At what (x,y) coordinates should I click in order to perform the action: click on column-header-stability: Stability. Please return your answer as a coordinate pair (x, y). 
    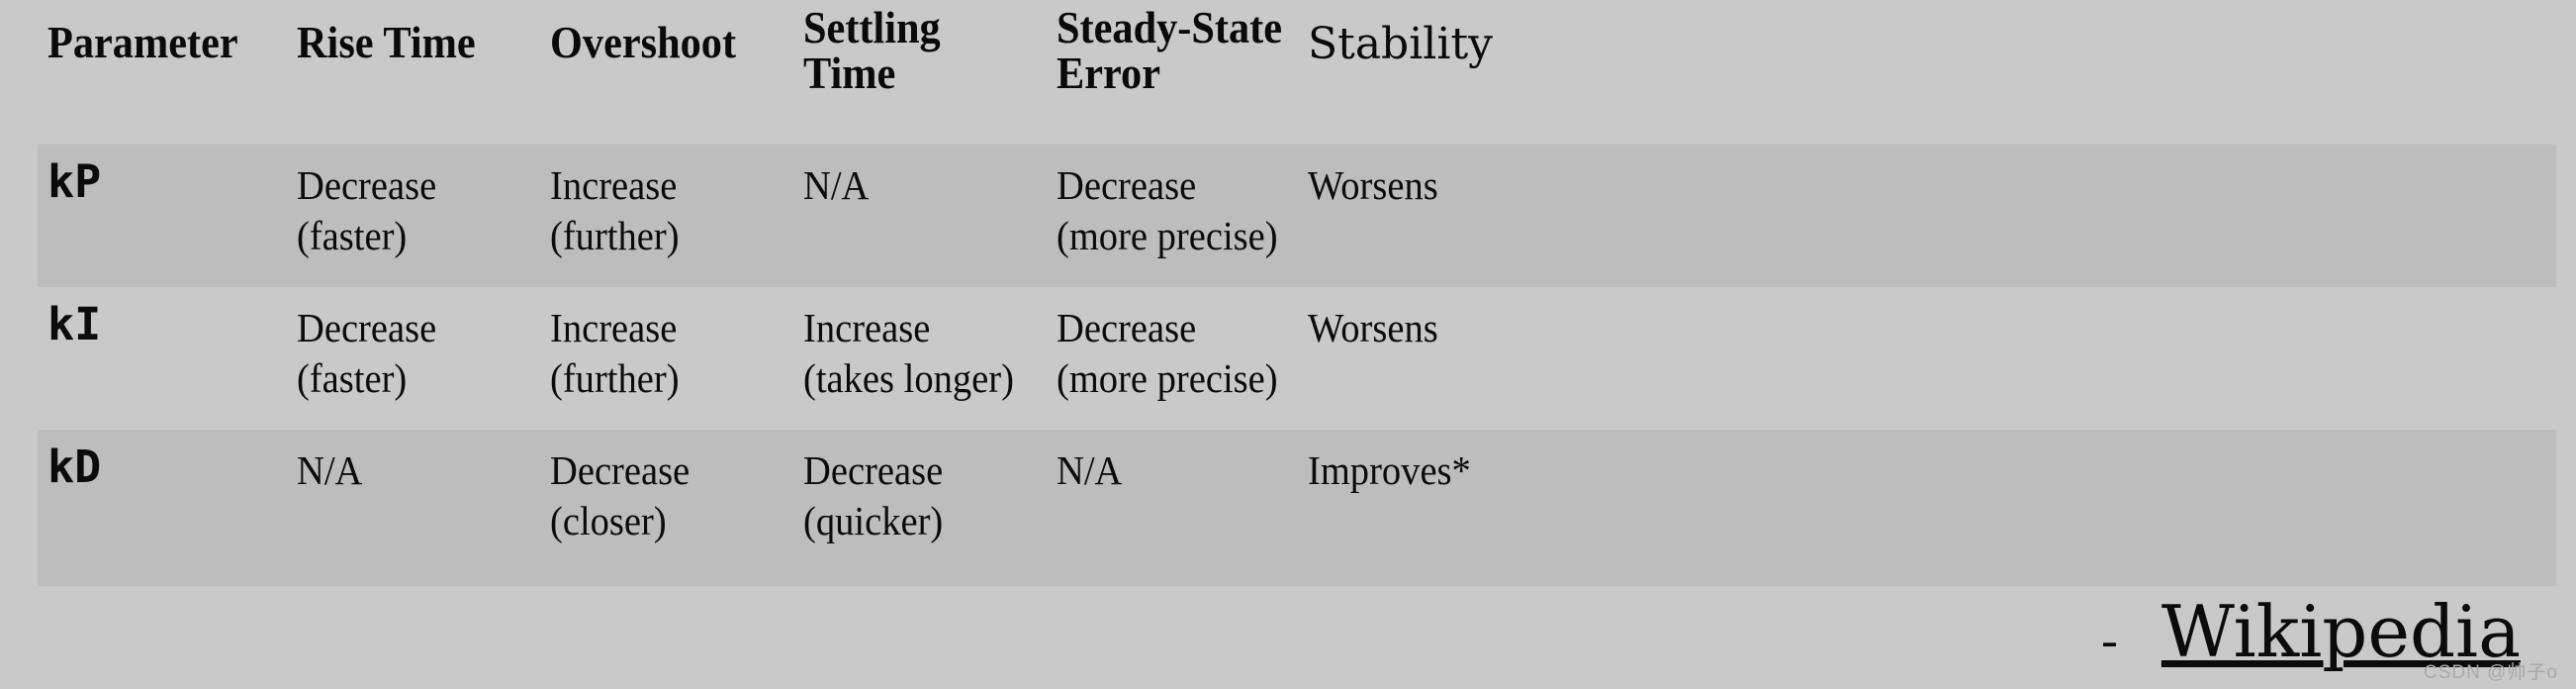
    Looking at the image, I should click on (1400, 44).